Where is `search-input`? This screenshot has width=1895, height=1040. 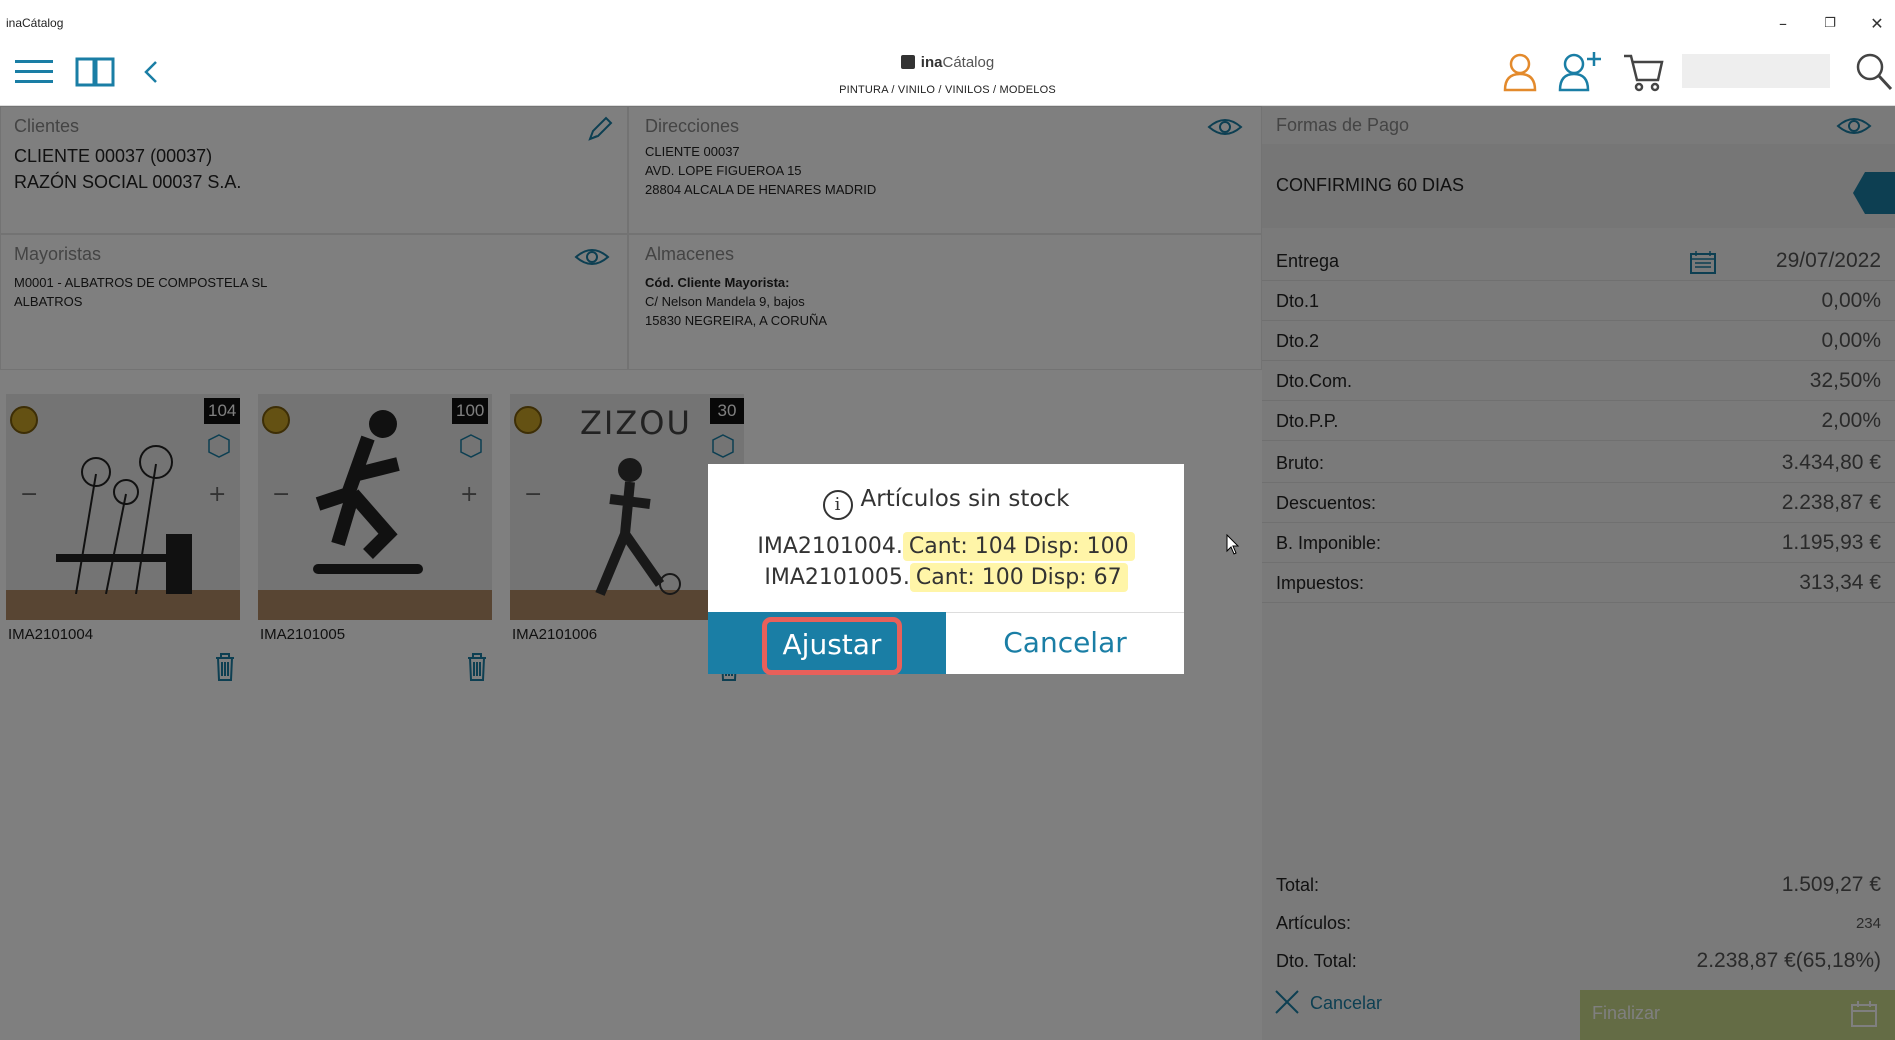
search-input is located at coordinates (1756, 71).